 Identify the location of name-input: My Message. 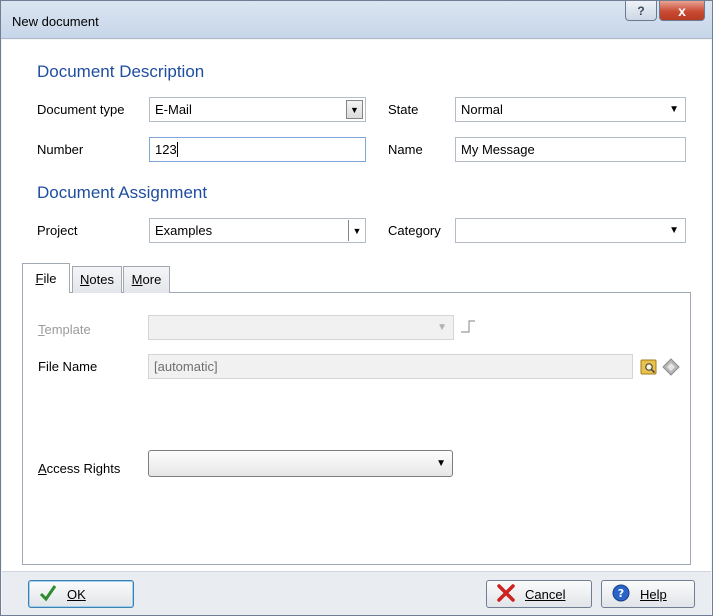
(570, 149).